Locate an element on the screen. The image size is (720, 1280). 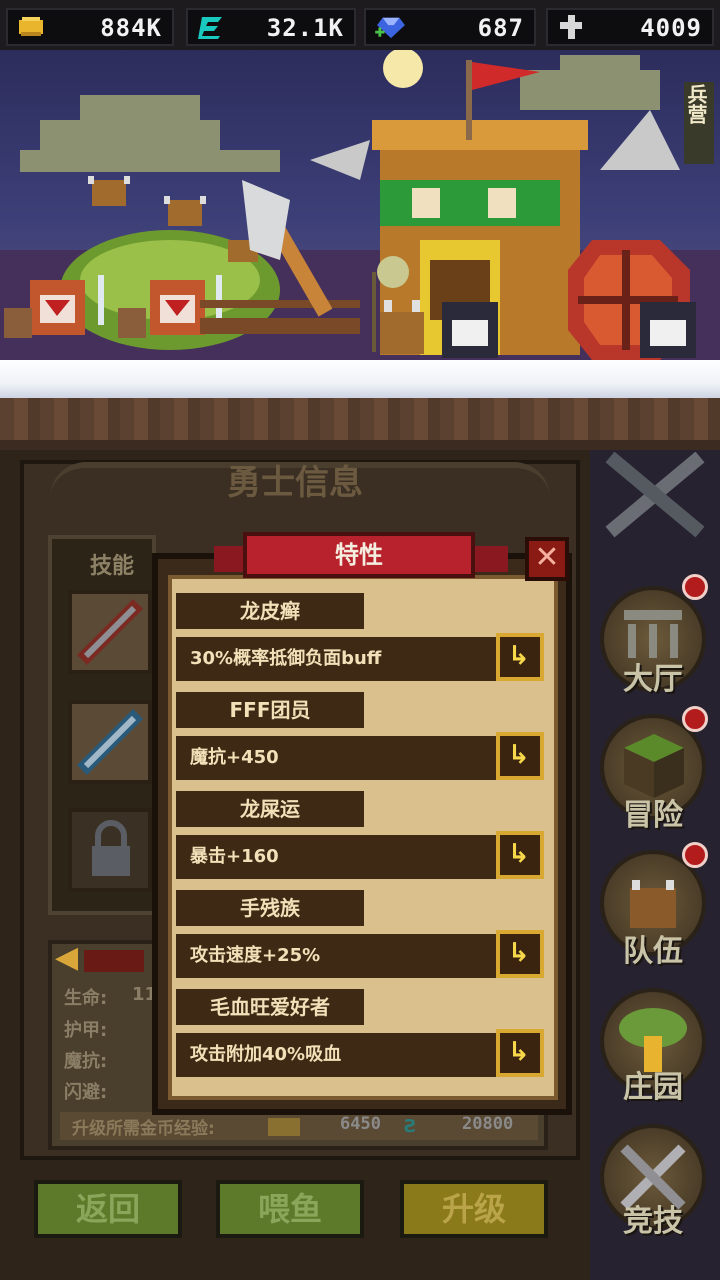
gem-value: 687 is located at coordinates (500, 28).